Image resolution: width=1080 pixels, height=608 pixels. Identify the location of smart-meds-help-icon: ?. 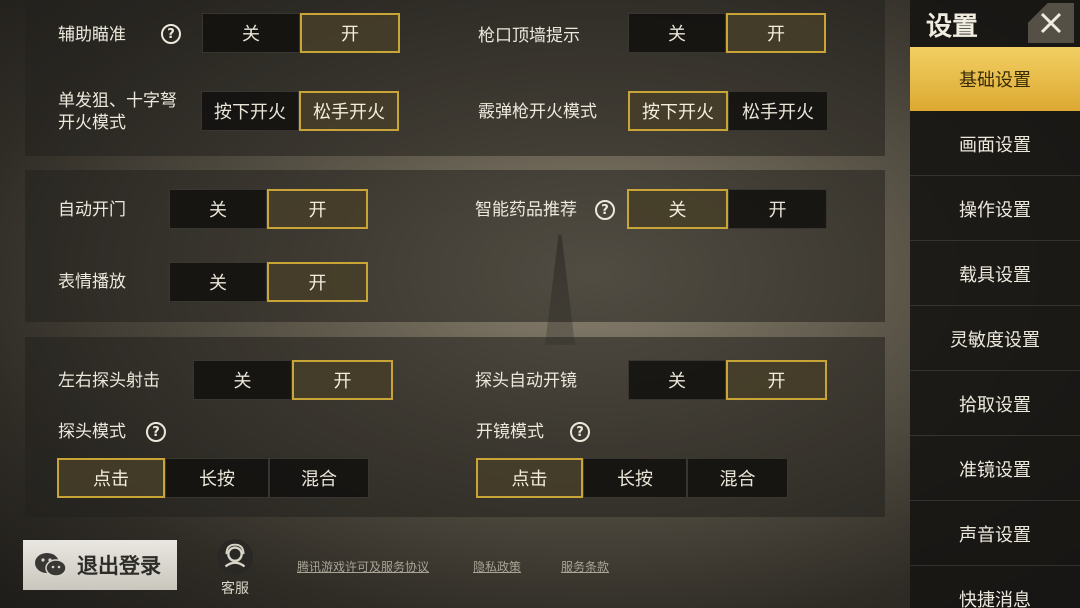
(605, 210).